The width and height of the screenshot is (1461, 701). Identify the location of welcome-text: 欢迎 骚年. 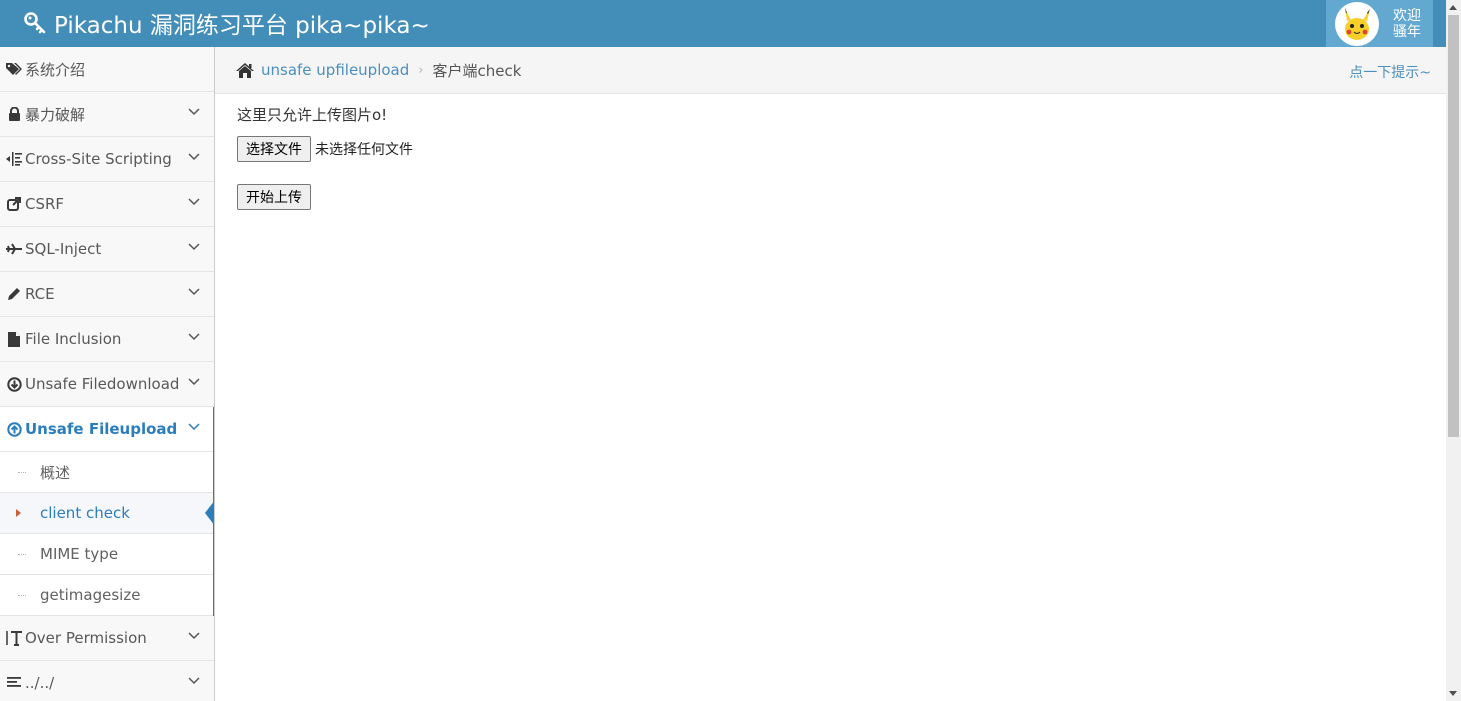
(1407, 24).